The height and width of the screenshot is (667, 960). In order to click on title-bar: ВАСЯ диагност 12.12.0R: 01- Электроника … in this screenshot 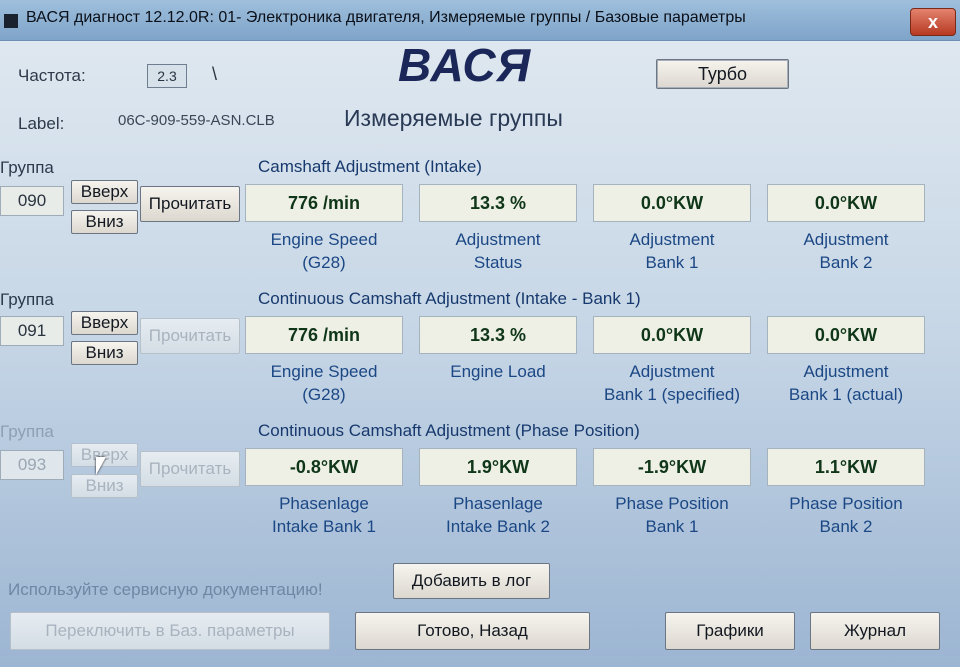, I will do `click(480, 20)`.